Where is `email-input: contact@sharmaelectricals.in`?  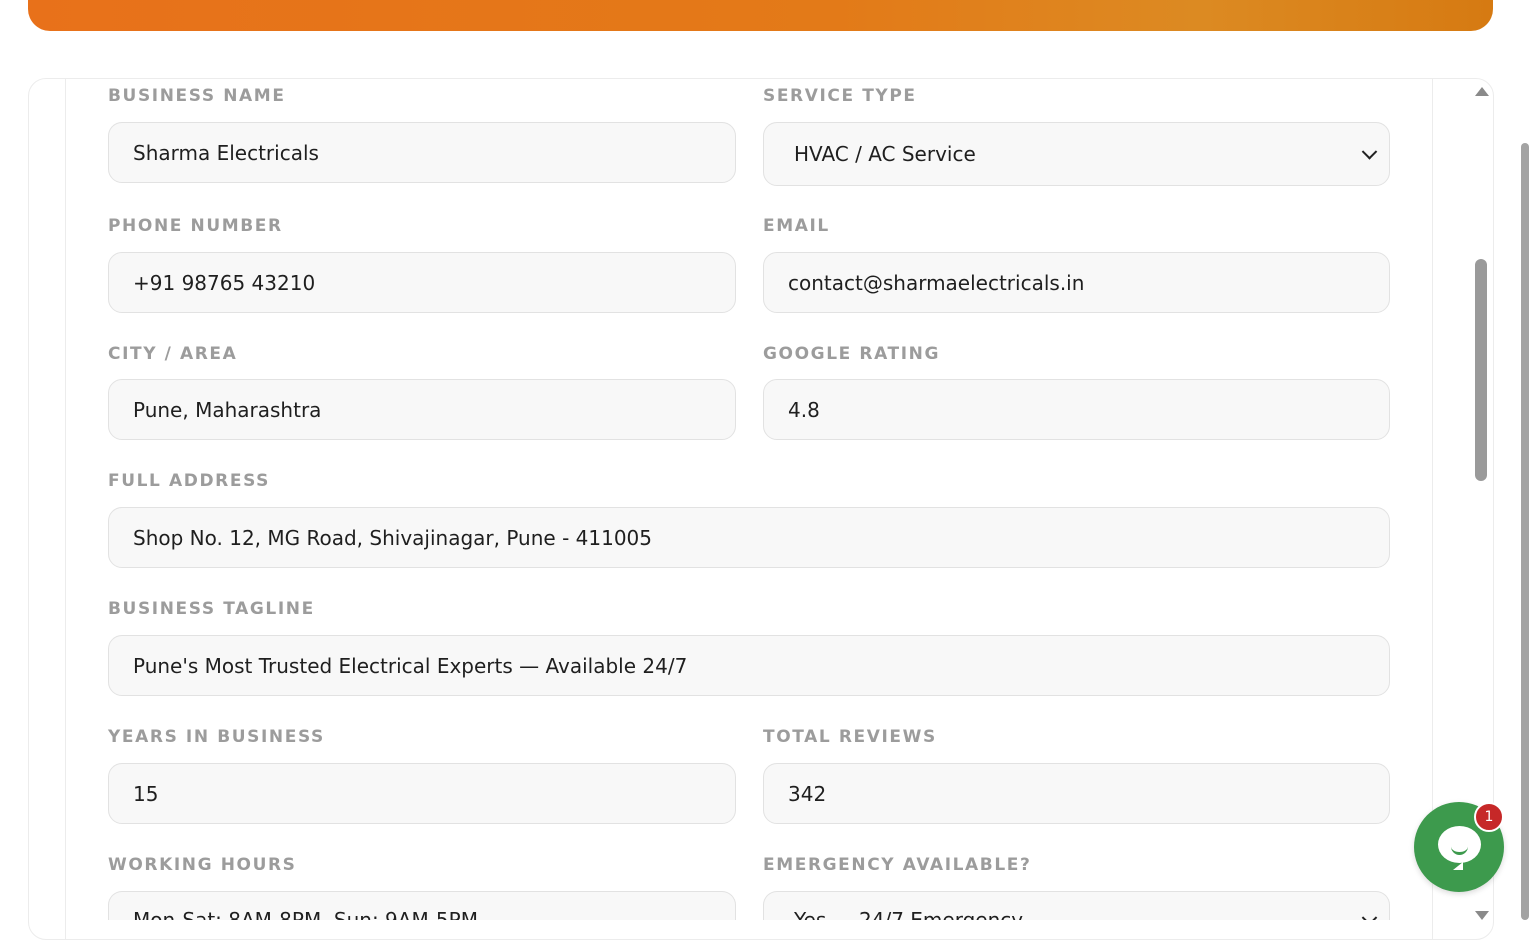 email-input: contact@sharmaelectricals.in is located at coordinates (1076, 282).